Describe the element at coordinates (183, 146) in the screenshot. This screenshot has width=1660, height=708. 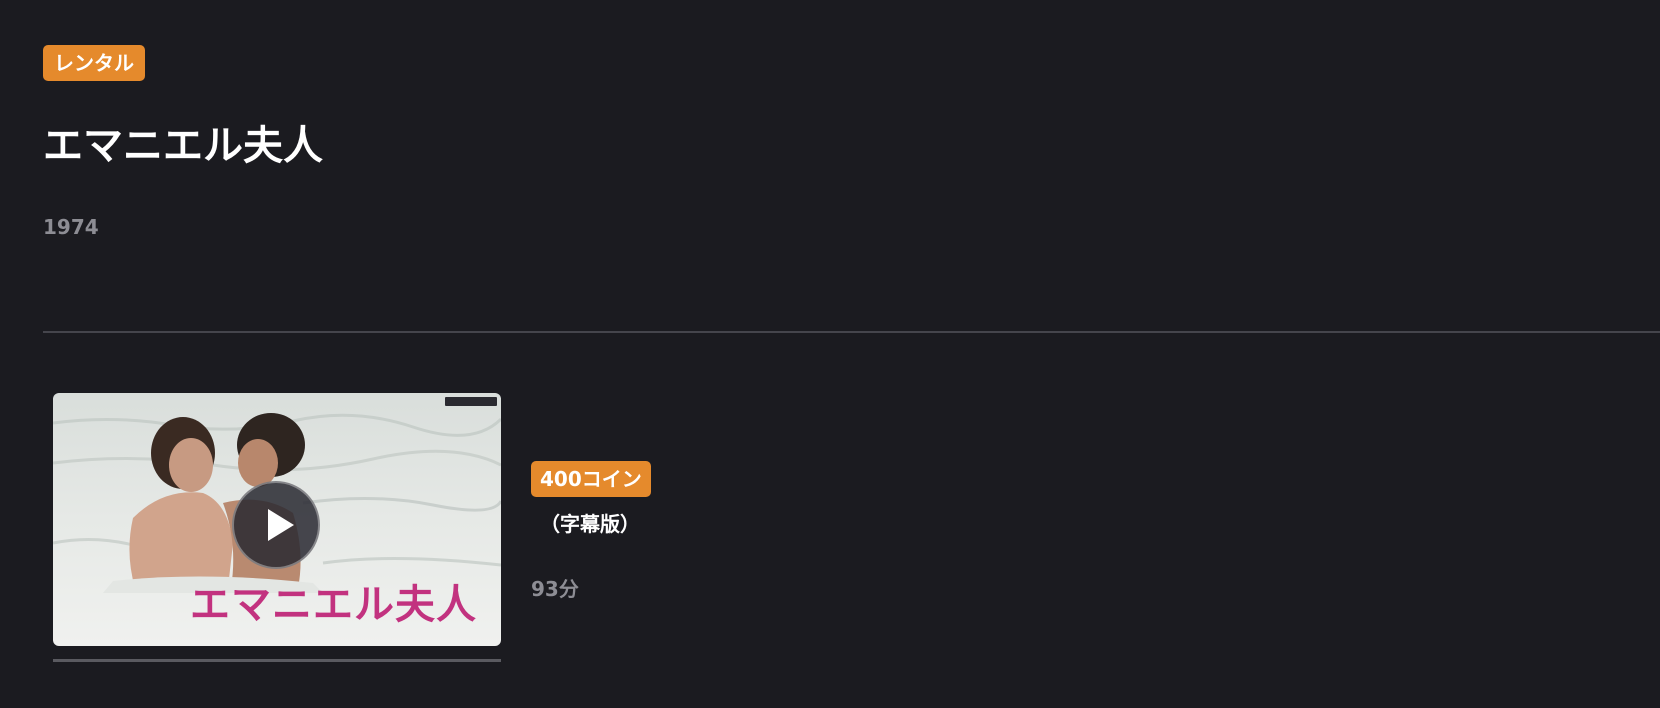
I see `page-title: エマニエル夫人` at that location.